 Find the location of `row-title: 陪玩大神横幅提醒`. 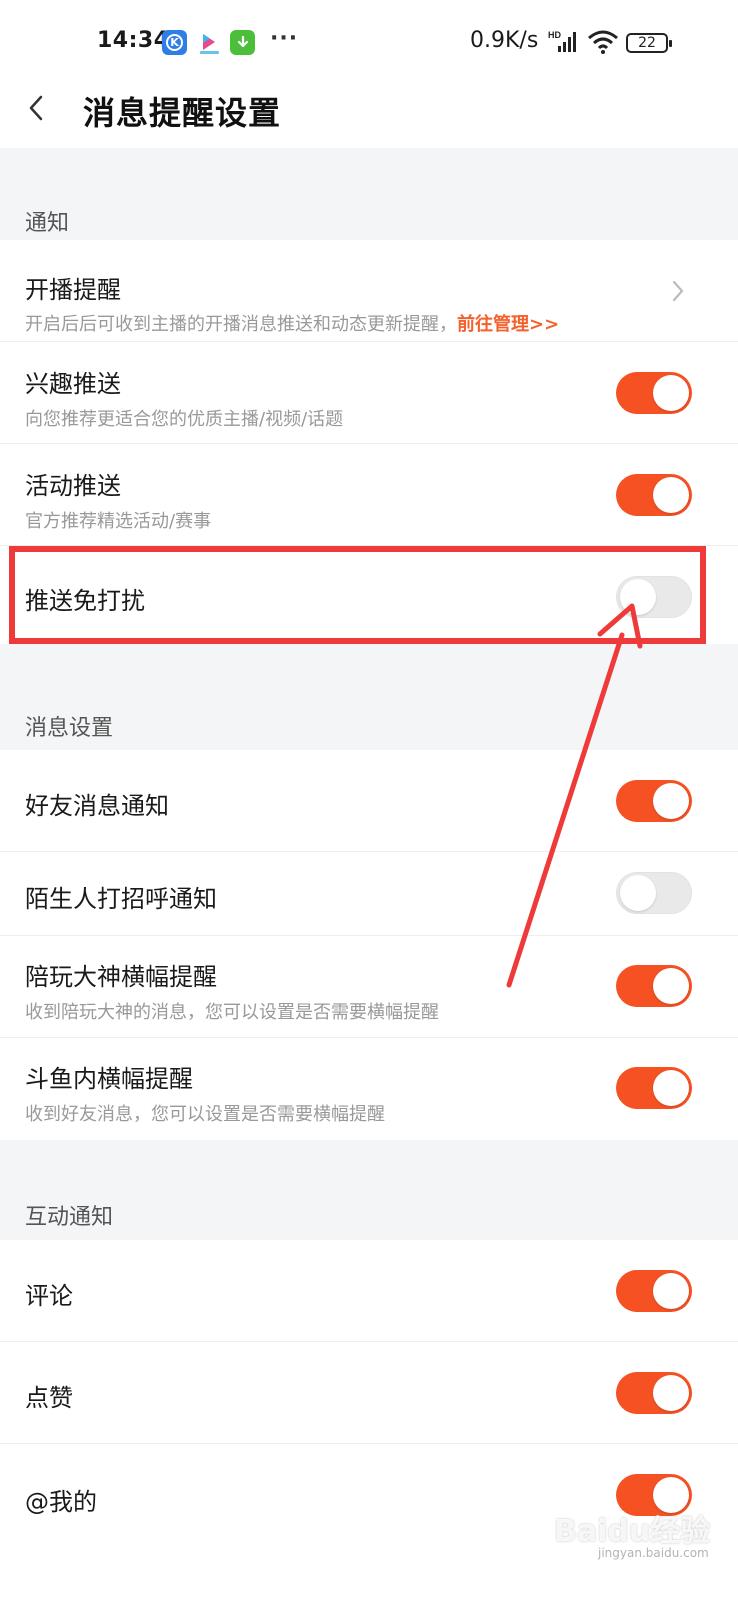

row-title: 陪玩大神横幅提醒 is located at coordinates (121, 977).